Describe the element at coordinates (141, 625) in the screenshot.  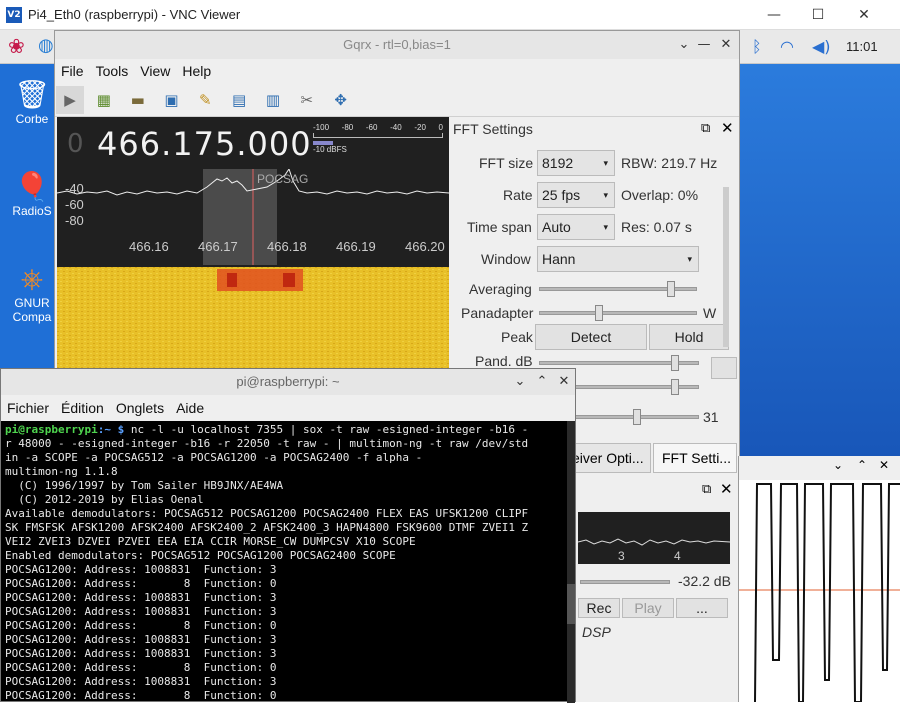
I see `terminal-line: POCSAG1200: Address: 8 Function: 0` at that location.